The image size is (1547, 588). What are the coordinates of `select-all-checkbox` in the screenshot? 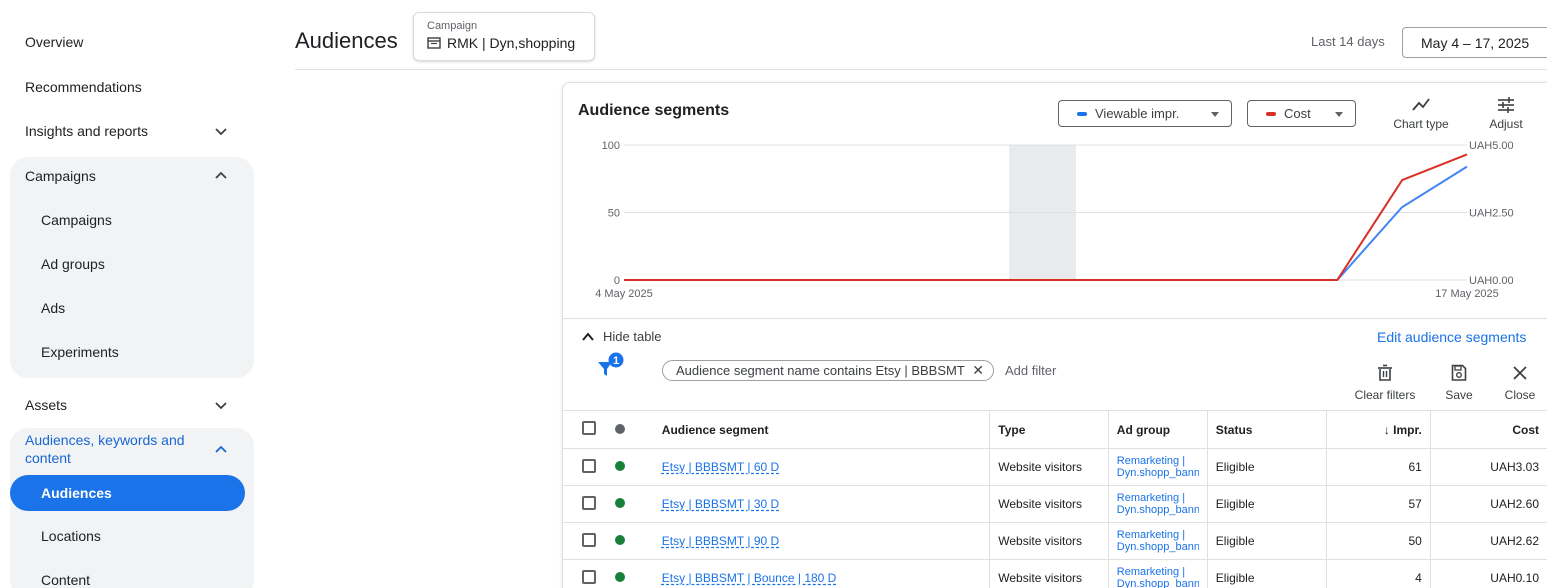 It's located at (589, 428).